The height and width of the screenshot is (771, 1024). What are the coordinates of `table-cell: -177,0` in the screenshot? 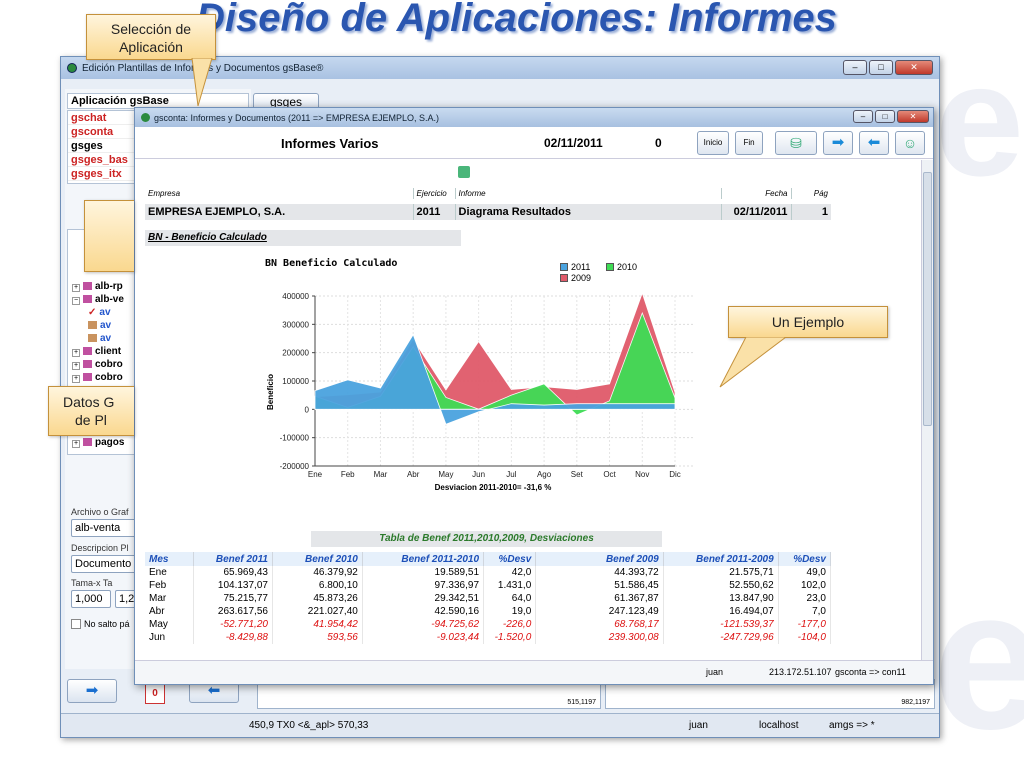 It's located at (805, 624).